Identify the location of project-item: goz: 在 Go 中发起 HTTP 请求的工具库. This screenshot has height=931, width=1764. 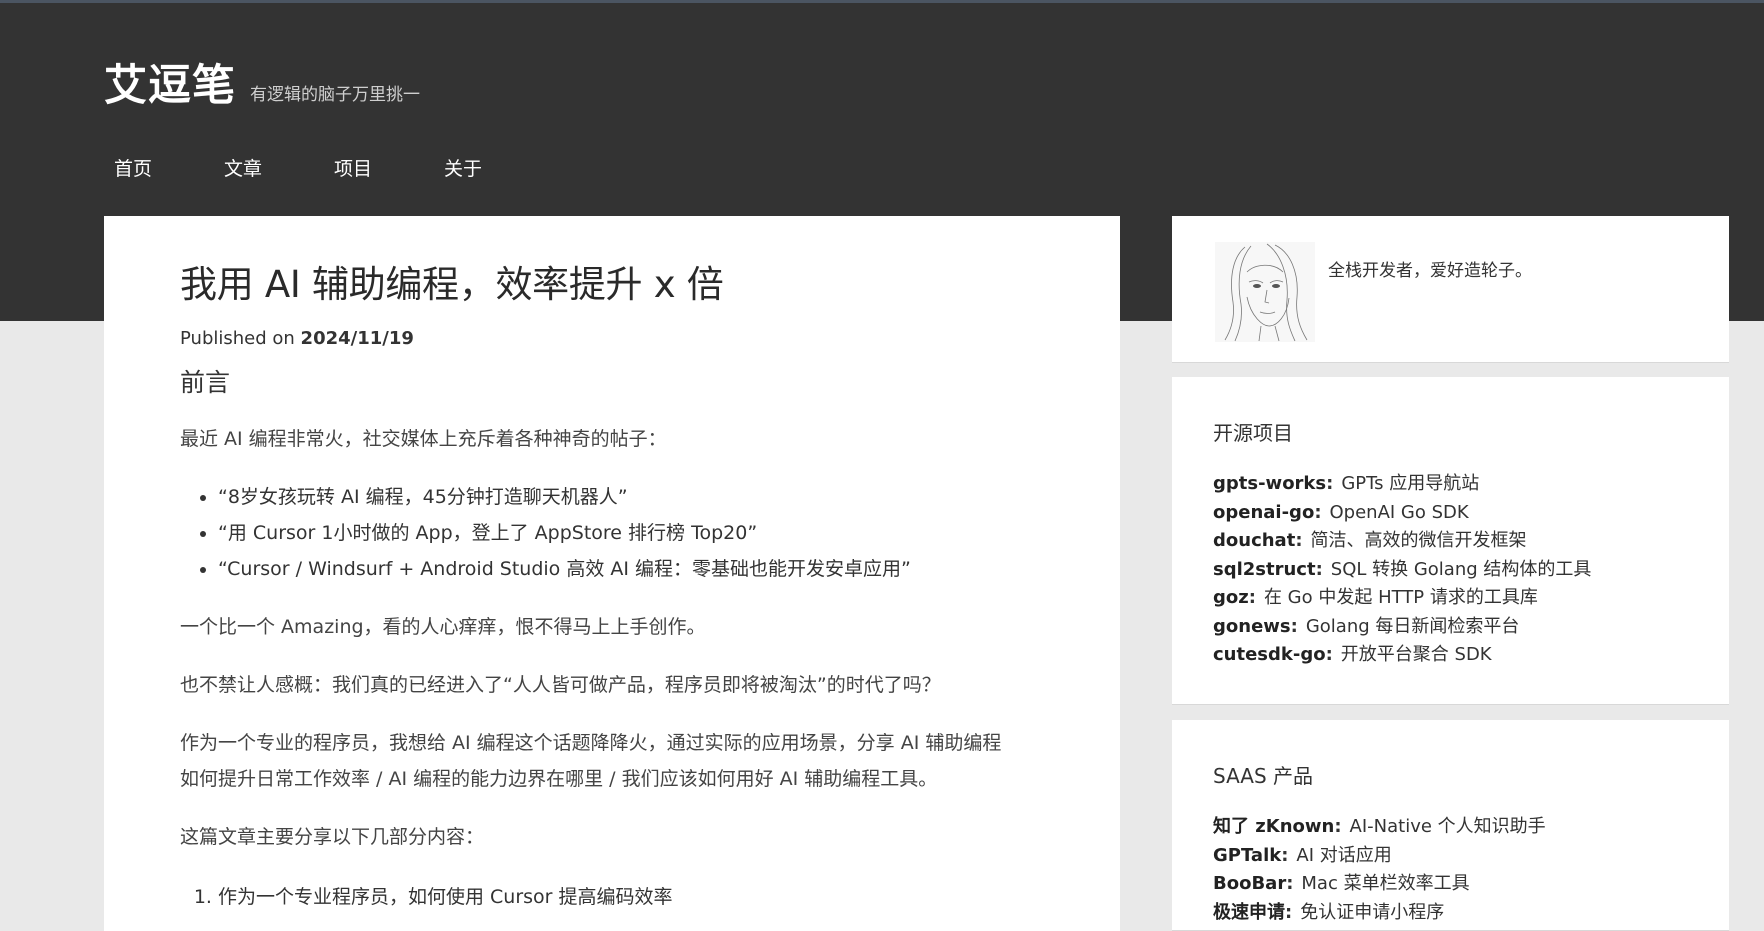
(1375, 597).